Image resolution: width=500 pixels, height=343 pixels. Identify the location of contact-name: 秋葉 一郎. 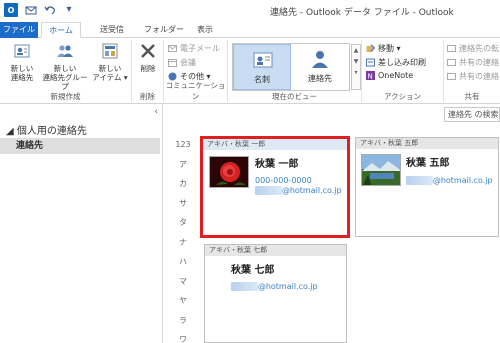
(277, 164).